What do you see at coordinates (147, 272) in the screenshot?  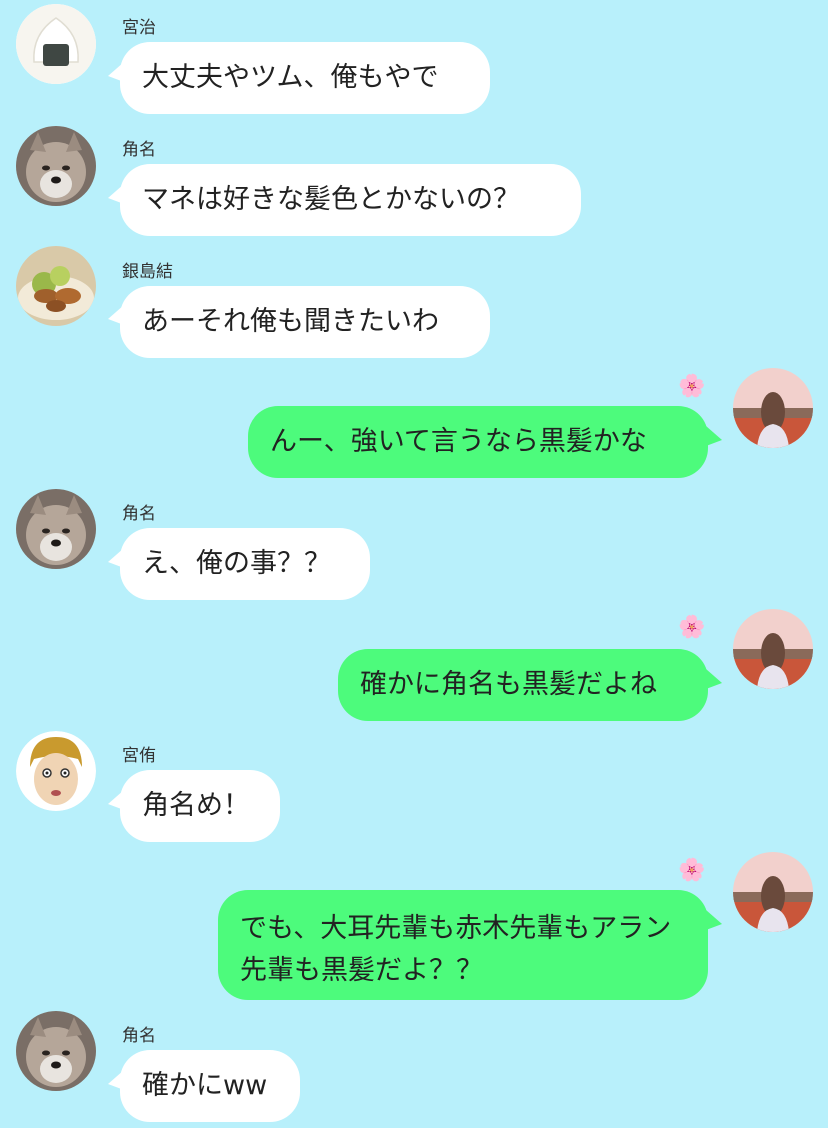 I see `sender-name: 銀島結` at bounding box center [147, 272].